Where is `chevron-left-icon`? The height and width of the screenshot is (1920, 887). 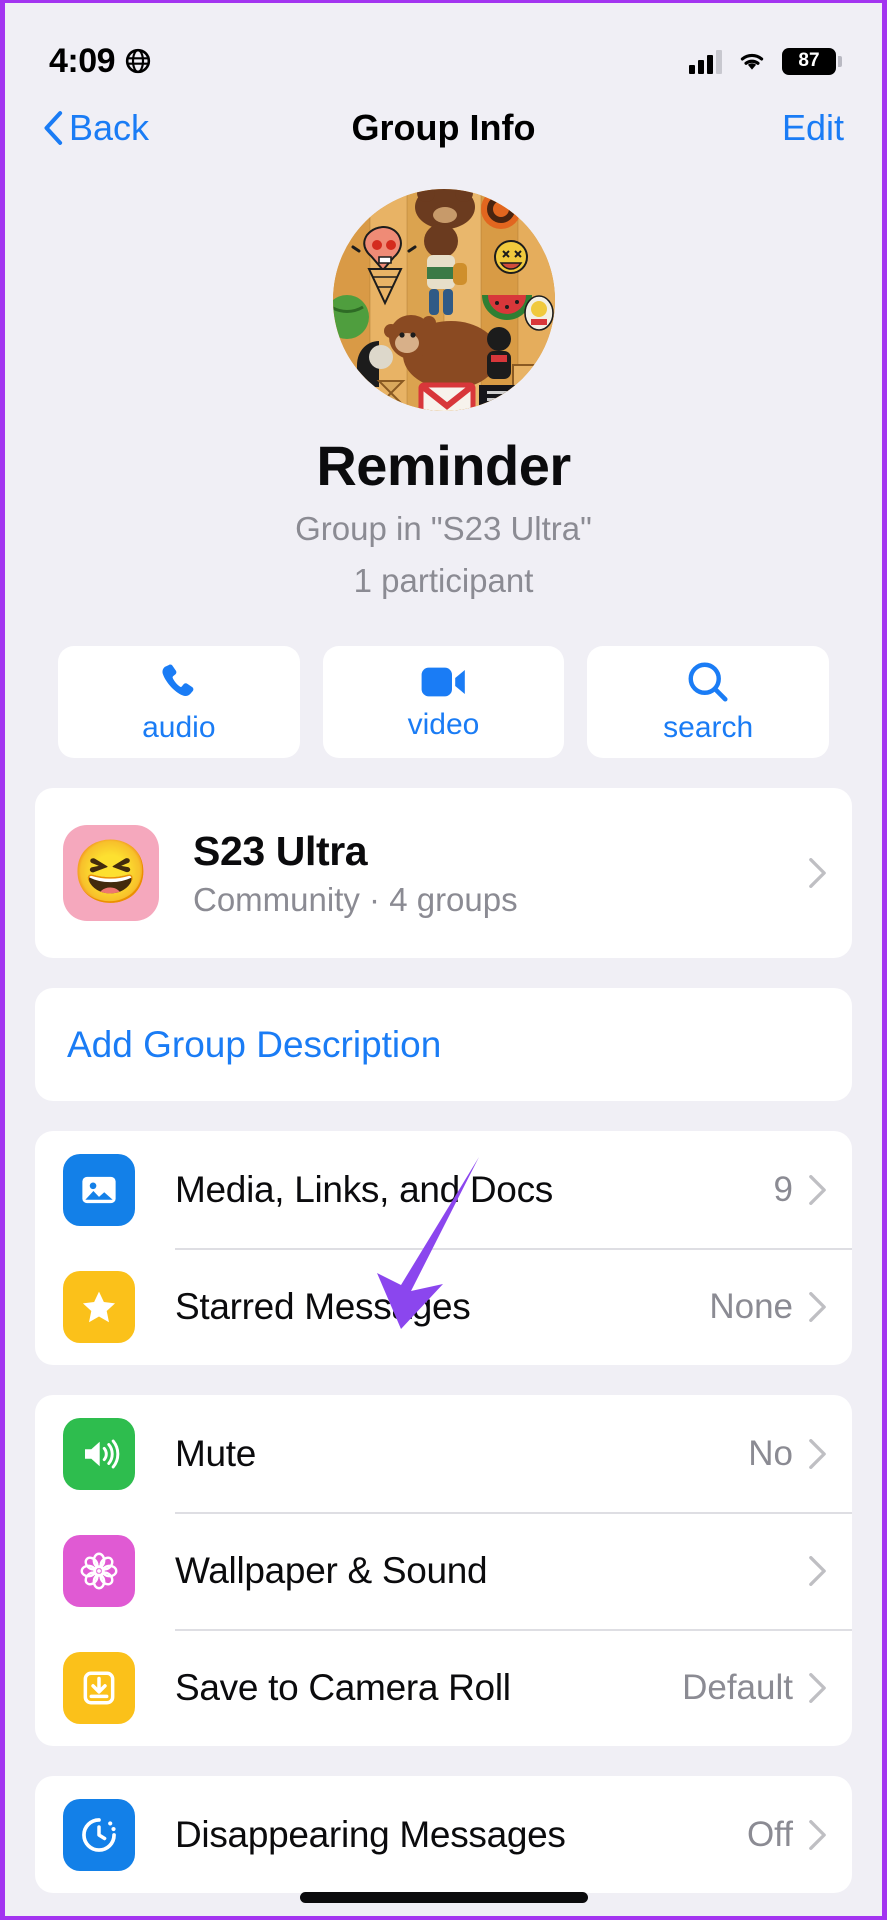
chevron-left-icon is located at coordinates (53, 128).